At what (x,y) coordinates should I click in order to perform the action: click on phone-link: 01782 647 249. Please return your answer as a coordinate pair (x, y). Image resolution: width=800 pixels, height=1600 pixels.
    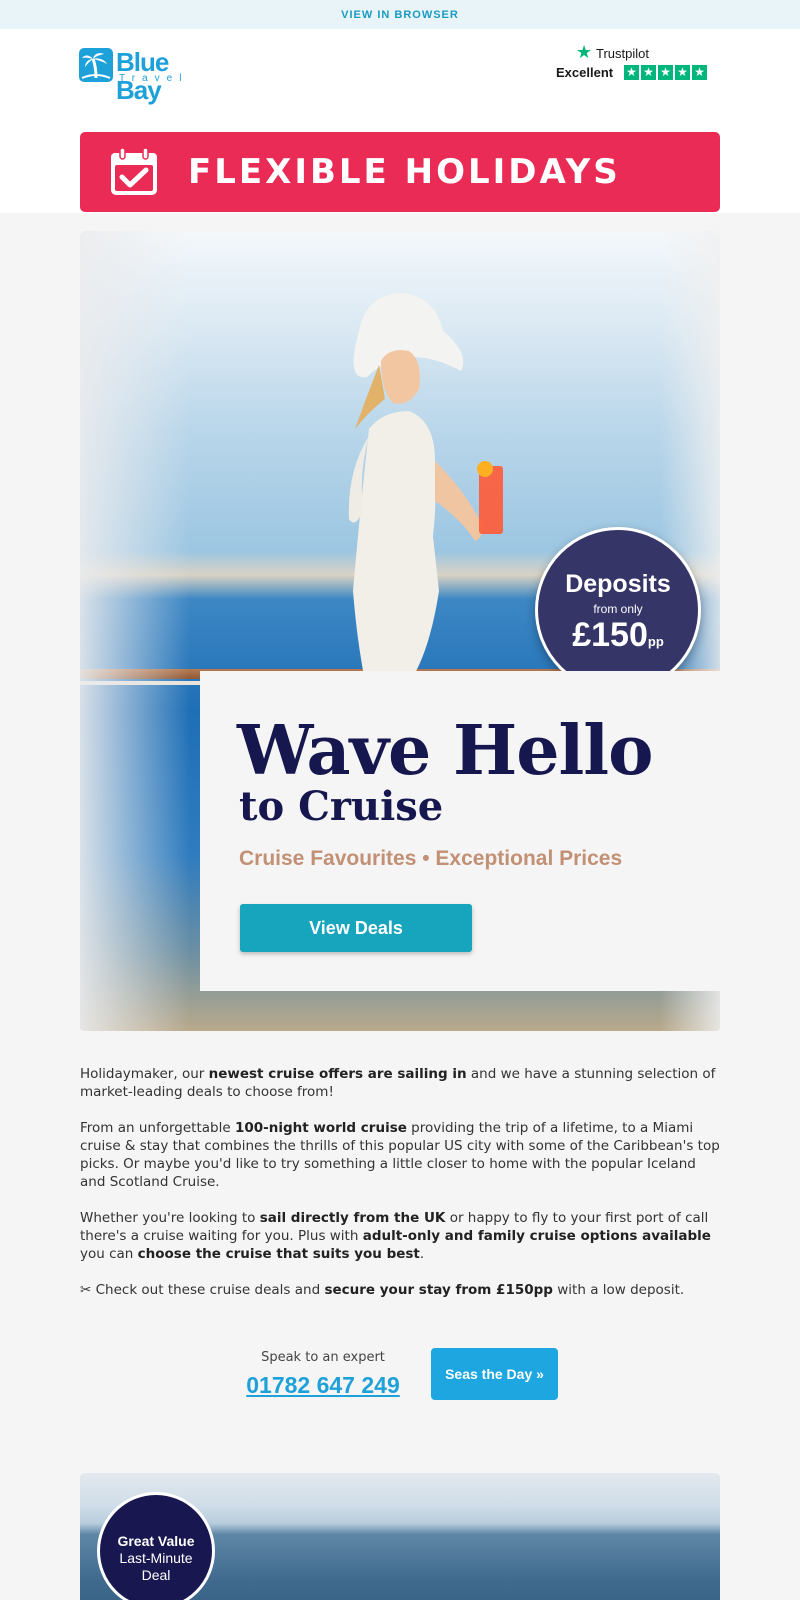
    Looking at the image, I should click on (323, 1385).